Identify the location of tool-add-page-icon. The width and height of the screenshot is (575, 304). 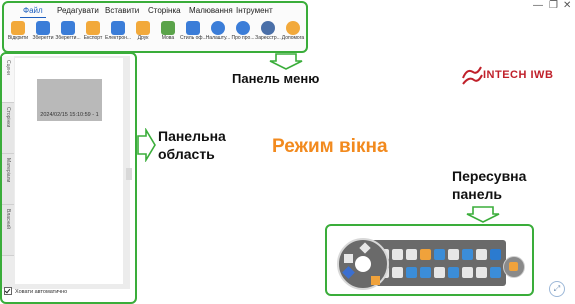
(495, 272).